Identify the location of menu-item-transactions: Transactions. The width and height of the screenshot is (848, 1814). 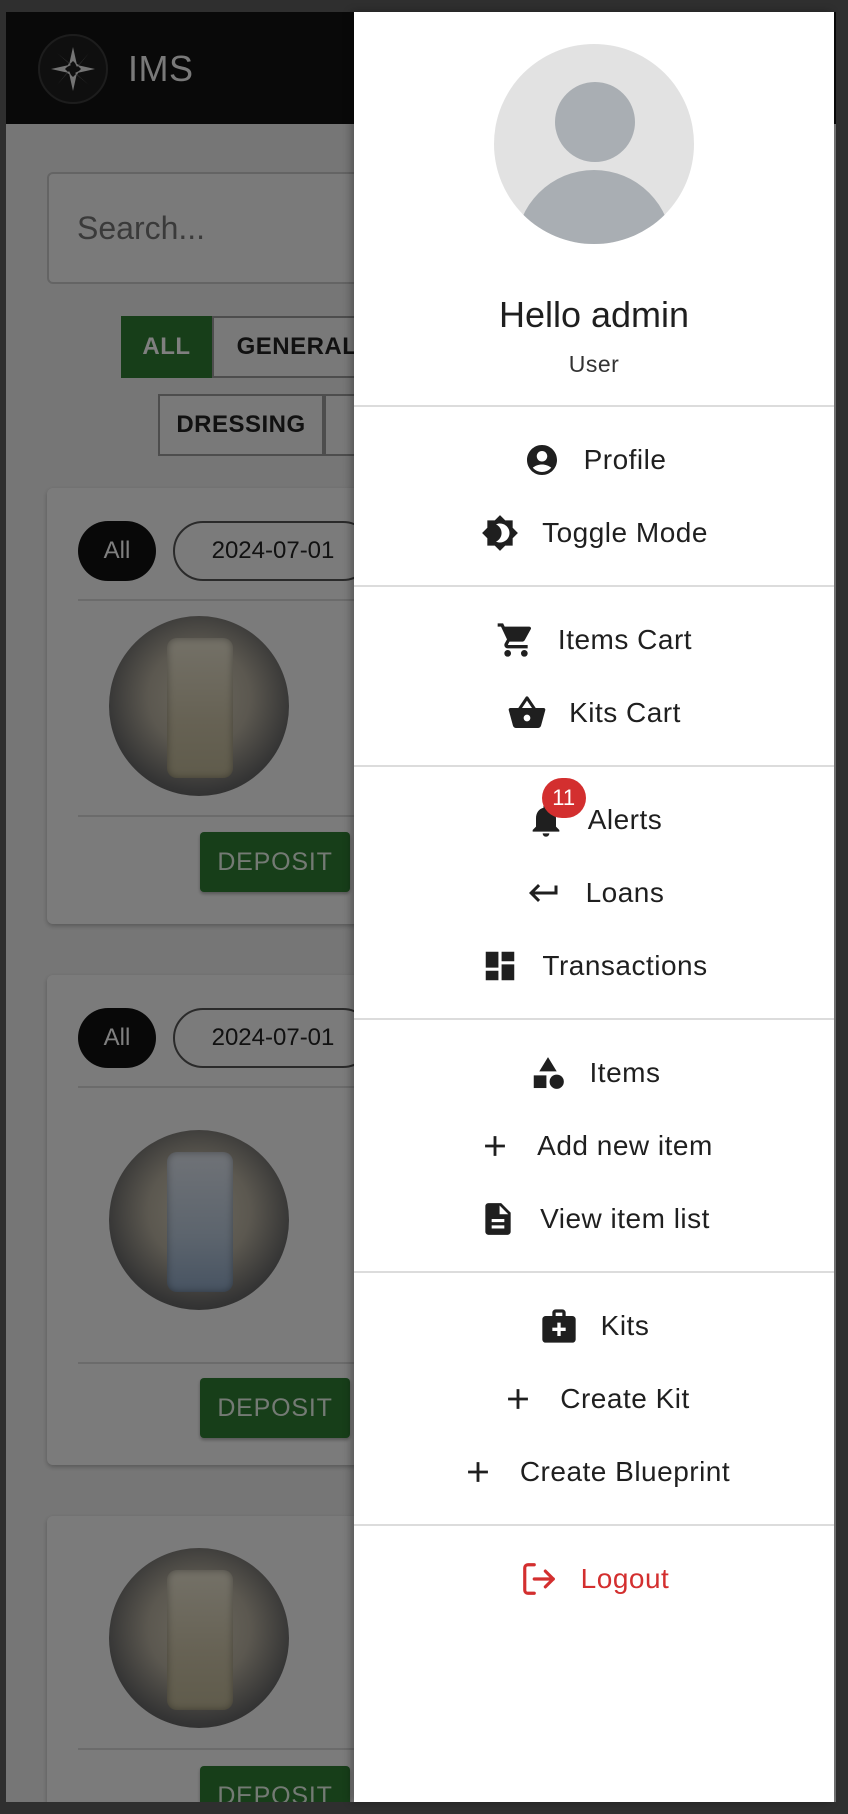
(594, 966).